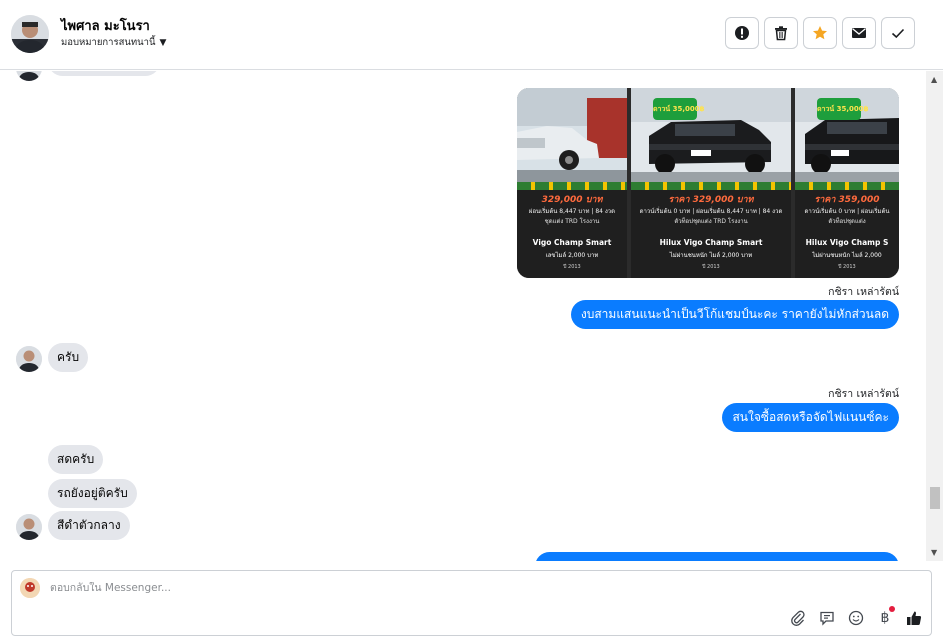 Image resolution: width=943 pixels, height=642 pixels. Describe the element at coordinates (572, 242) in the screenshot. I see `car-model: Vigo Champ Smart` at that location.